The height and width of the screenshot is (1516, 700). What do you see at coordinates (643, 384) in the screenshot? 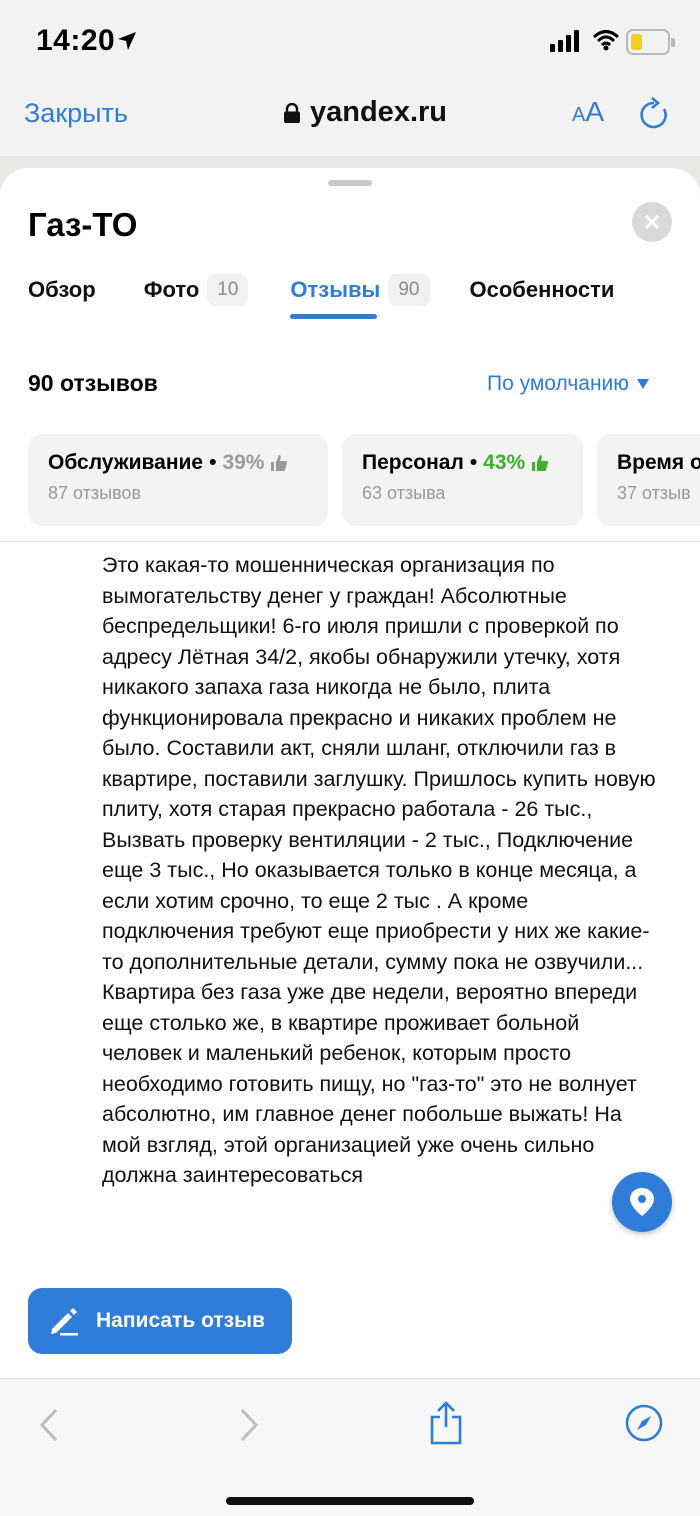
I see `dropdown-triangle-icon` at bounding box center [643, 384].